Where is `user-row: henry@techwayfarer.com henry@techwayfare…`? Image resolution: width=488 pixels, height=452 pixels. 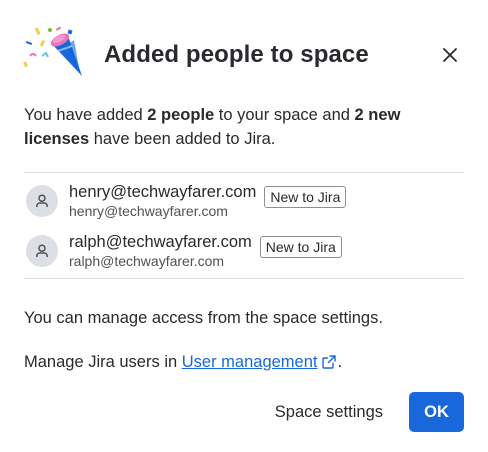
user-row: henry@techwayfarer.com henry@techwayfare… is located at coordinates (244, 201).